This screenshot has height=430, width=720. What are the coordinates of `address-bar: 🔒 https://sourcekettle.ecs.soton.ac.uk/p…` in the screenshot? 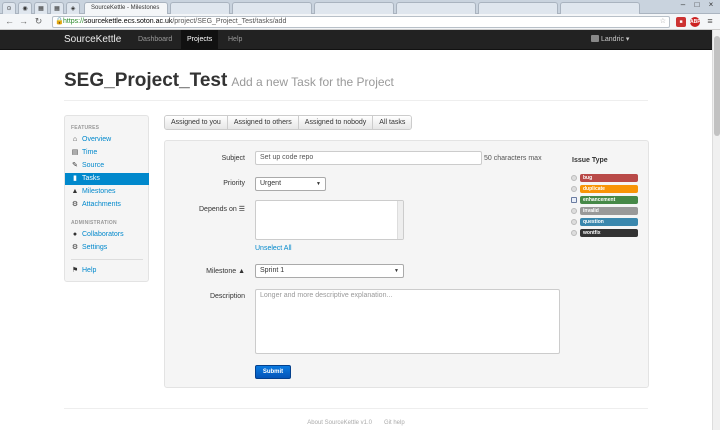 It's located at (361, 22).